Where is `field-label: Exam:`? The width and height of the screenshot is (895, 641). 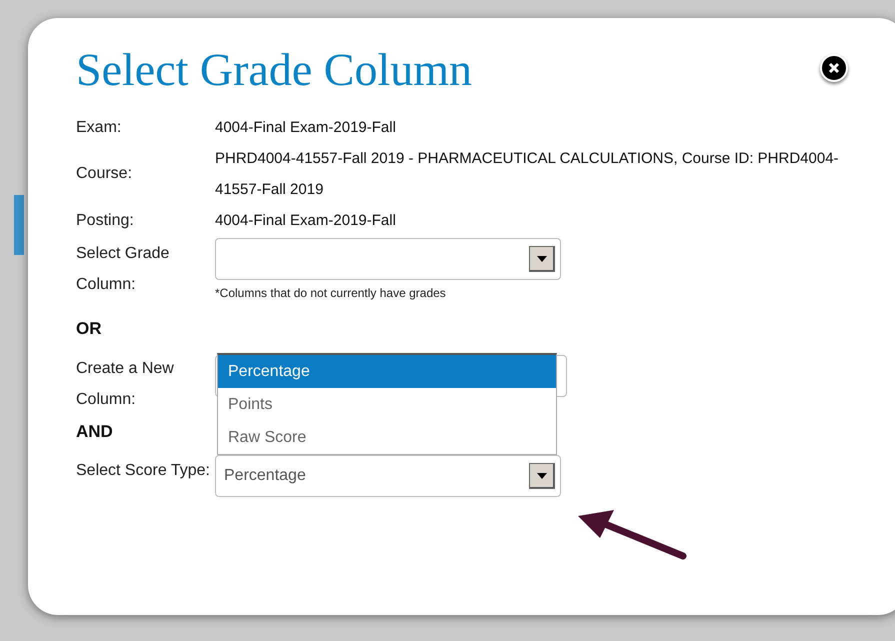 field-label: Exam: is located at coordinates (99, 128).